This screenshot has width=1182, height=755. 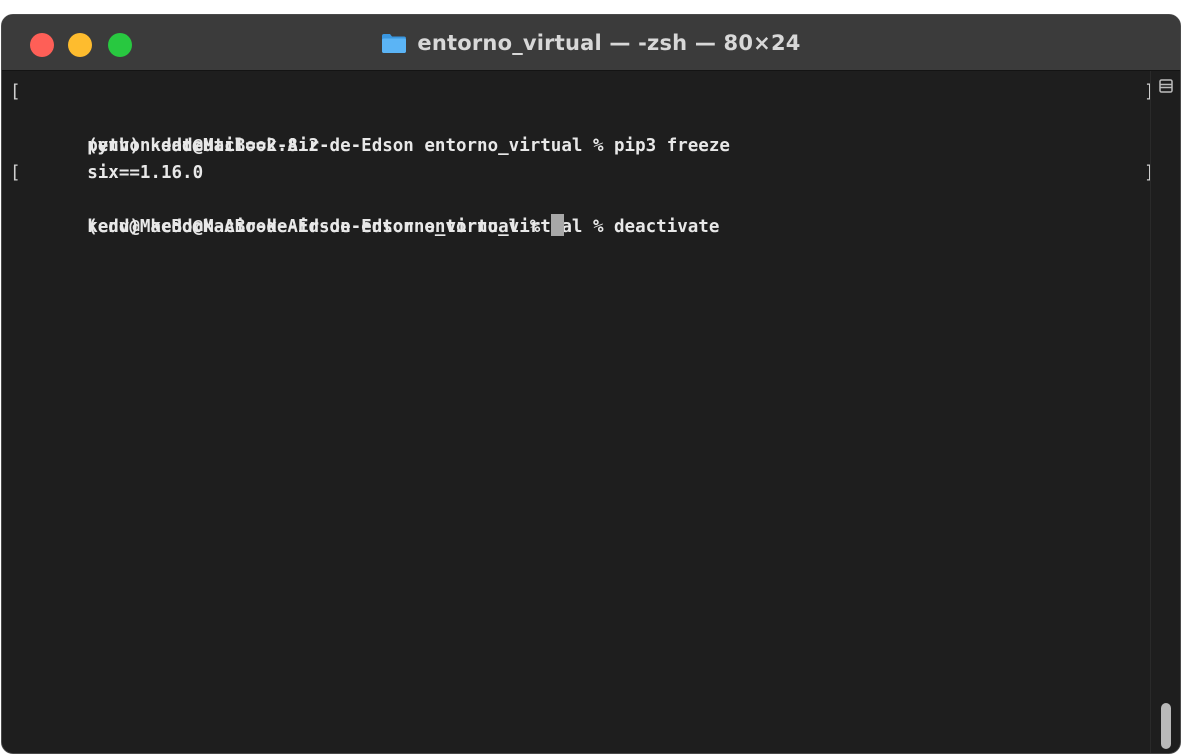 I want to click on scroll-thumb, so click(x=1166, y=726).